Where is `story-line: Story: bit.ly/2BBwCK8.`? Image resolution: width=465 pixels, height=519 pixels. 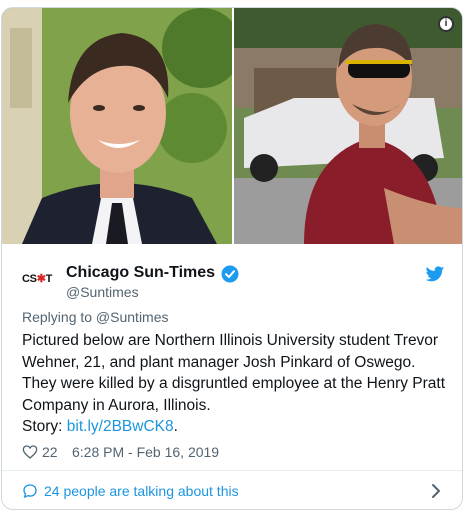
story-line: Story: bit.ly/2BBwCK8. is located at coordinates (100, 427).